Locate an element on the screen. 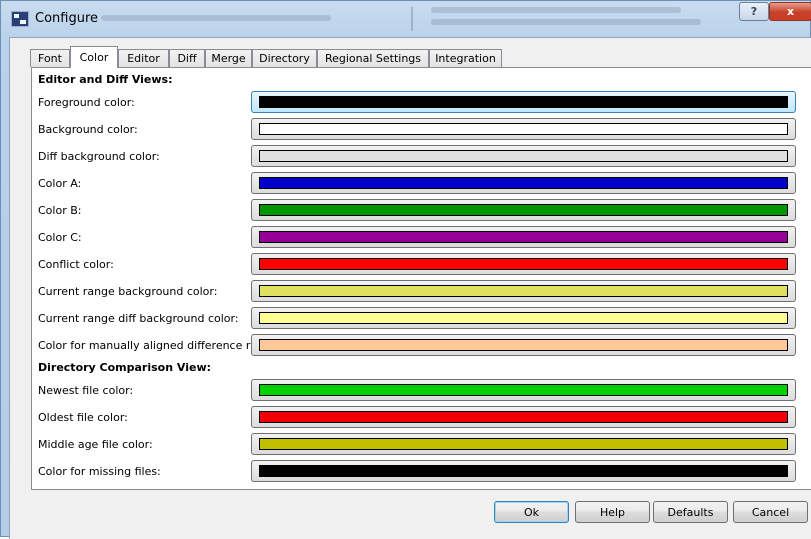 Image resolution: width=811 pixels, height=539 pixels. background-window-ghost is located at coordinates (401, 19).